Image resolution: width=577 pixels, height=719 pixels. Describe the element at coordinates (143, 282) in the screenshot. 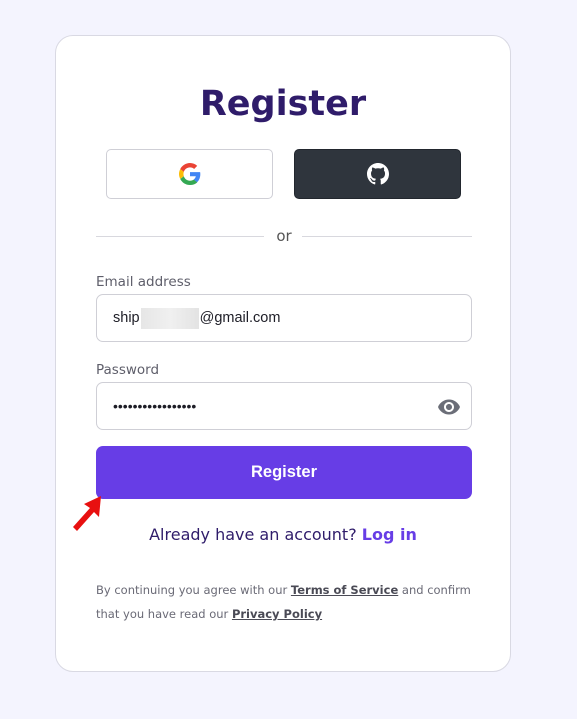

I see `email-label: Email address` at that location.